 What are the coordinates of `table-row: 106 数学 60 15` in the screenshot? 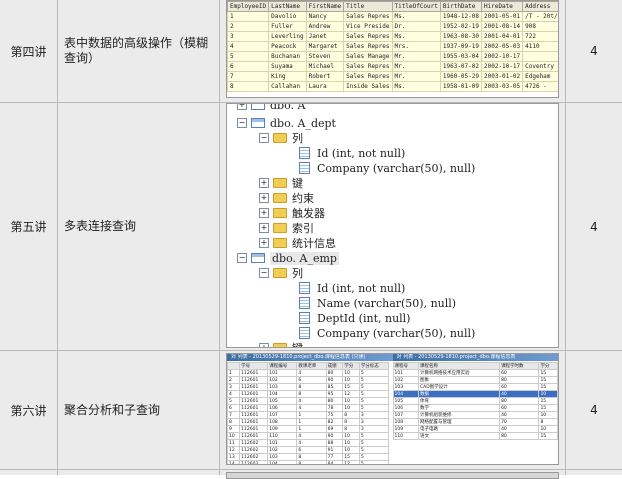 It's located at (475, 408).